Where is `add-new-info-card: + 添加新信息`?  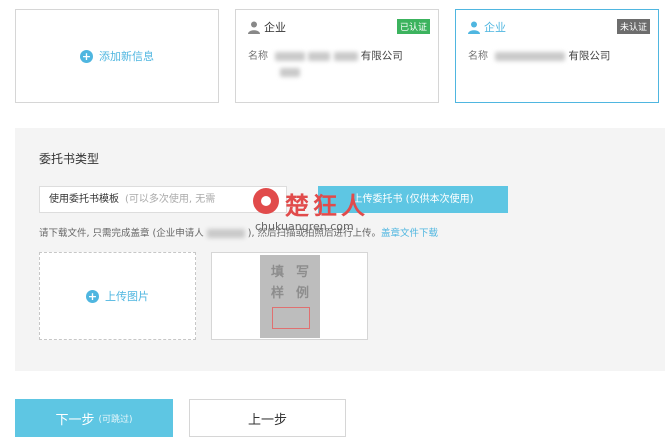
add-new-info-card: + 添加新信息 is located at coordinates (117, 56).